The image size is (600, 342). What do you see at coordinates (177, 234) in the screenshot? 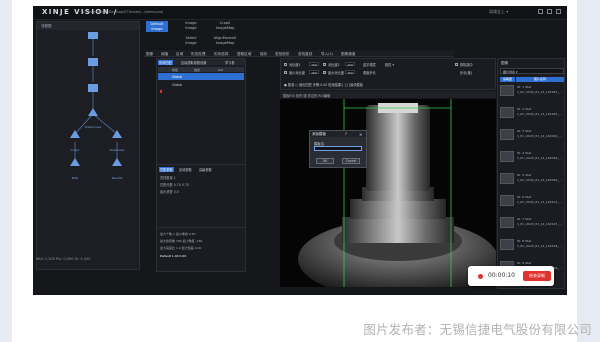
I see `param-line: 最大个数 1 最小重叠 0.50` at bounding box center [177, 234].